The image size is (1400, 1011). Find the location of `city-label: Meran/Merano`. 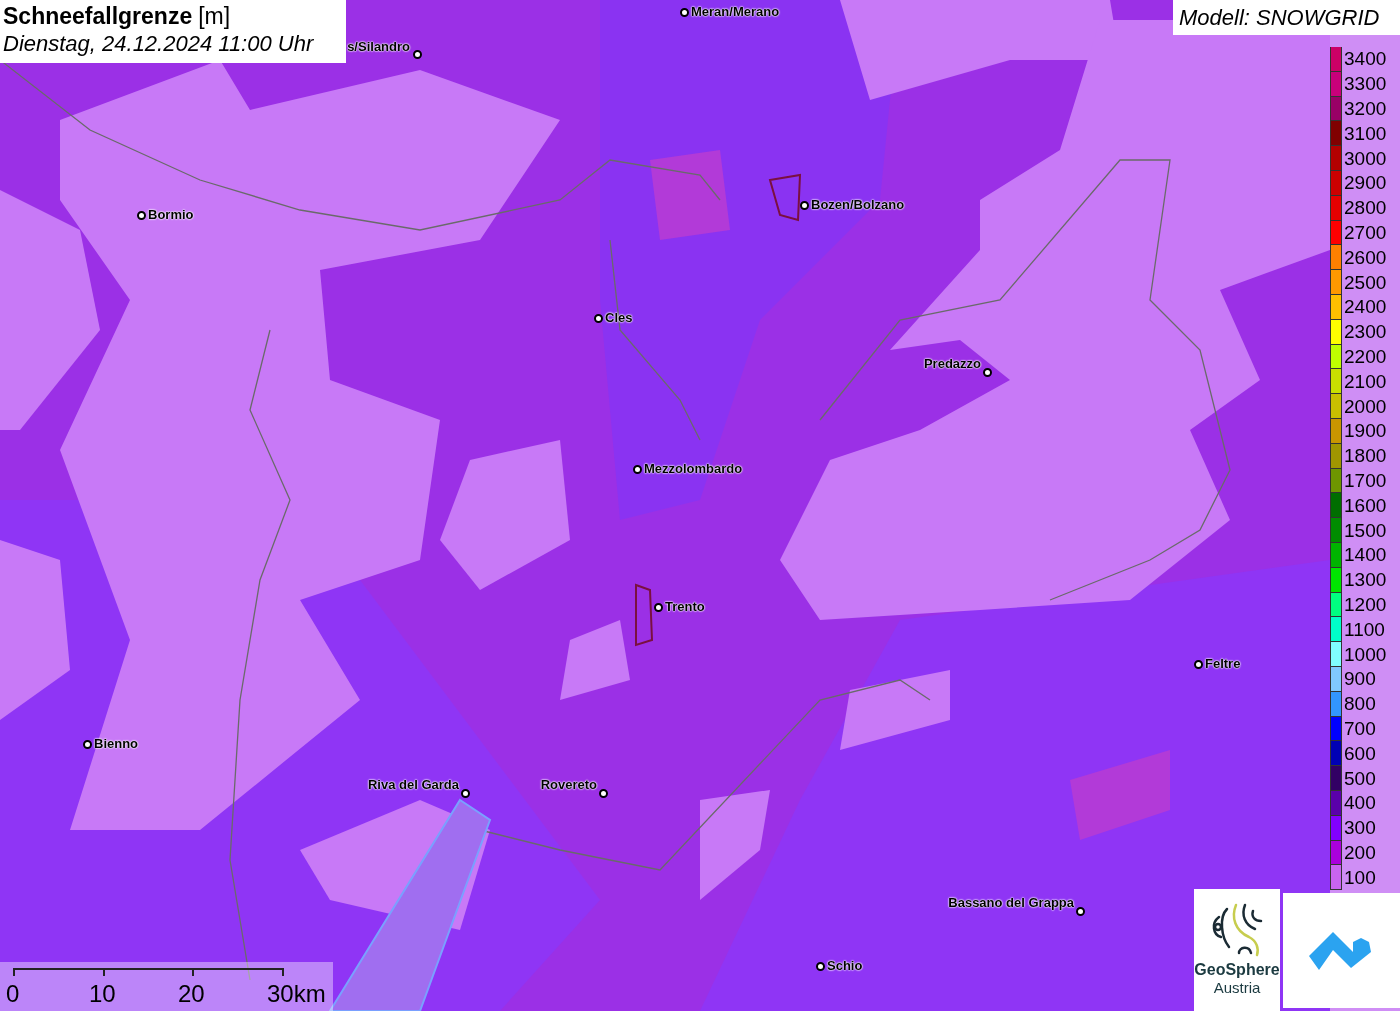

city-label: Meran/Merano is located at coordinates (735, 12).